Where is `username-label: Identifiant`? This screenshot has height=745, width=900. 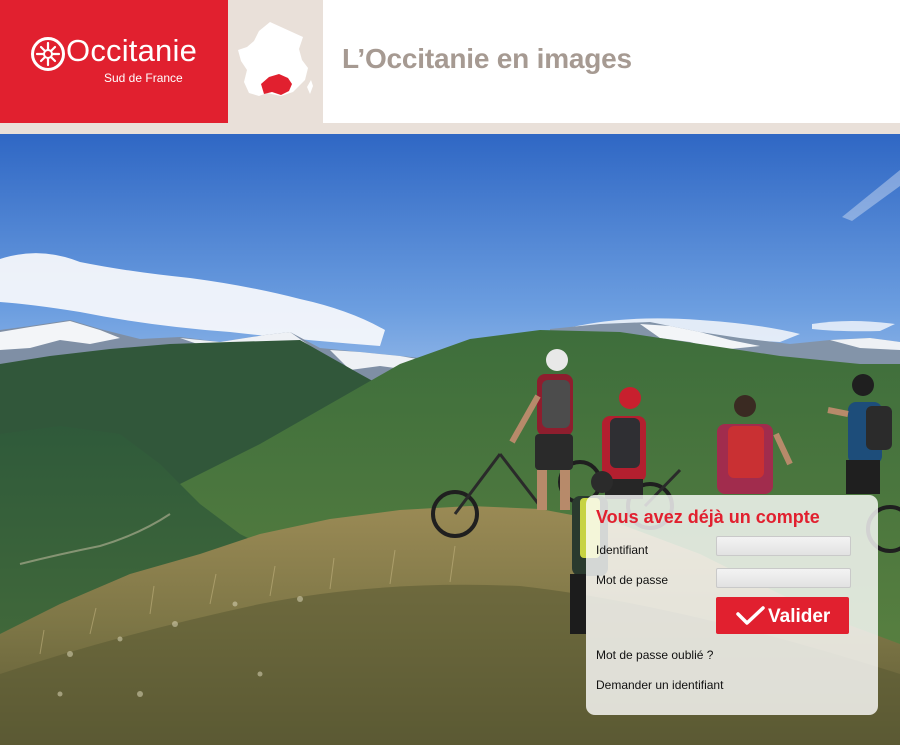
username-label: Identifiant is located at coordinates (622, 550).